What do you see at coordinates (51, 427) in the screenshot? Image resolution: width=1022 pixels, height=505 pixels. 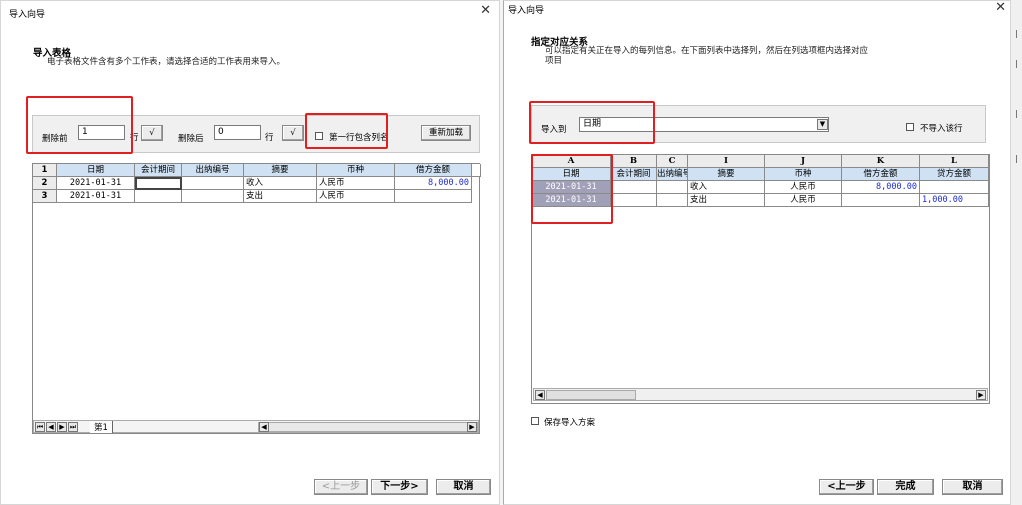 I see `prev-sheet-icon: ◀` at bounding box center [51, 427].